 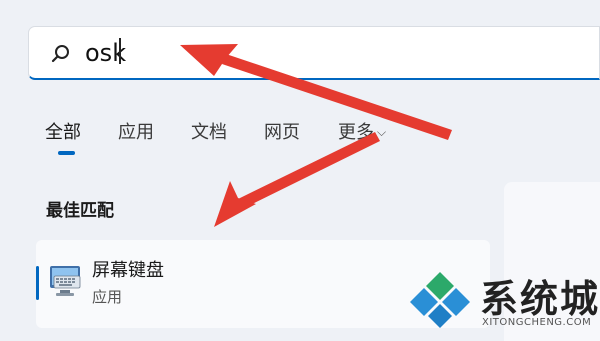 What do you see at coordinates (297, 179) in the screenshot?
I see `annotation-arrow-bottom` at bounding box center [297, 179].